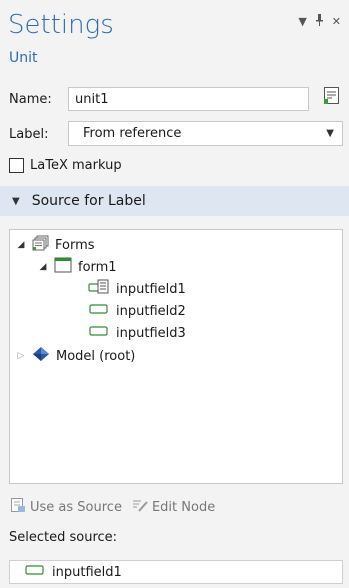 This screenshot has height=588, width=349. What do you see at coordinates (61, 25) in the screenshot?
I see `page-title: Settings` at bounding box center [61, 25].